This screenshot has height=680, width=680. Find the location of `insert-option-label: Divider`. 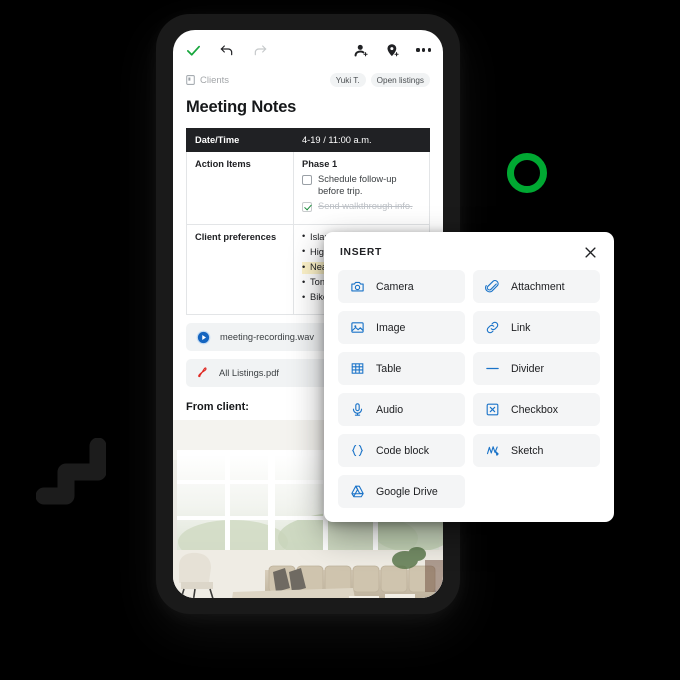

insert-option-label: Divider is located at coordinates (527, 368).